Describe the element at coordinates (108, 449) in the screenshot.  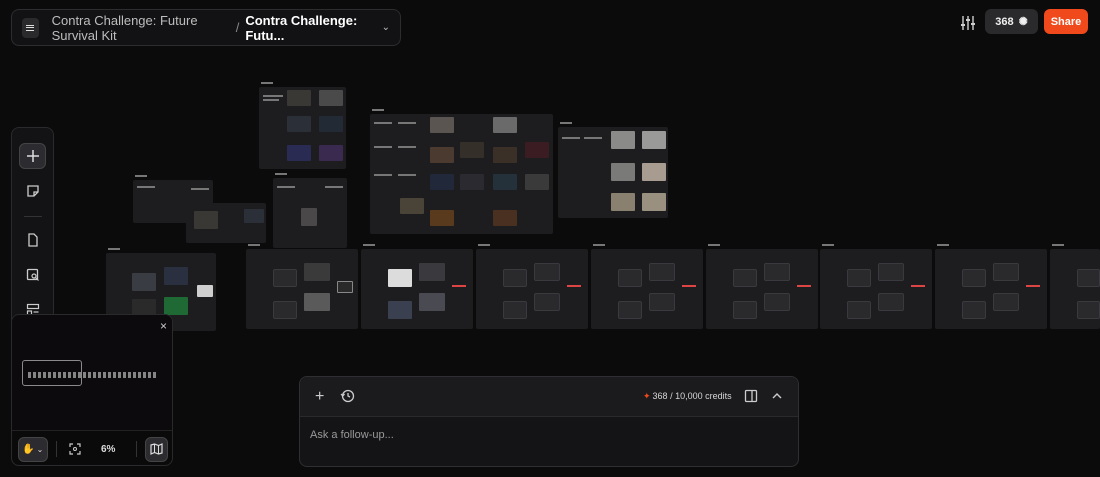
I see `zoom-level: 6%` at that location.